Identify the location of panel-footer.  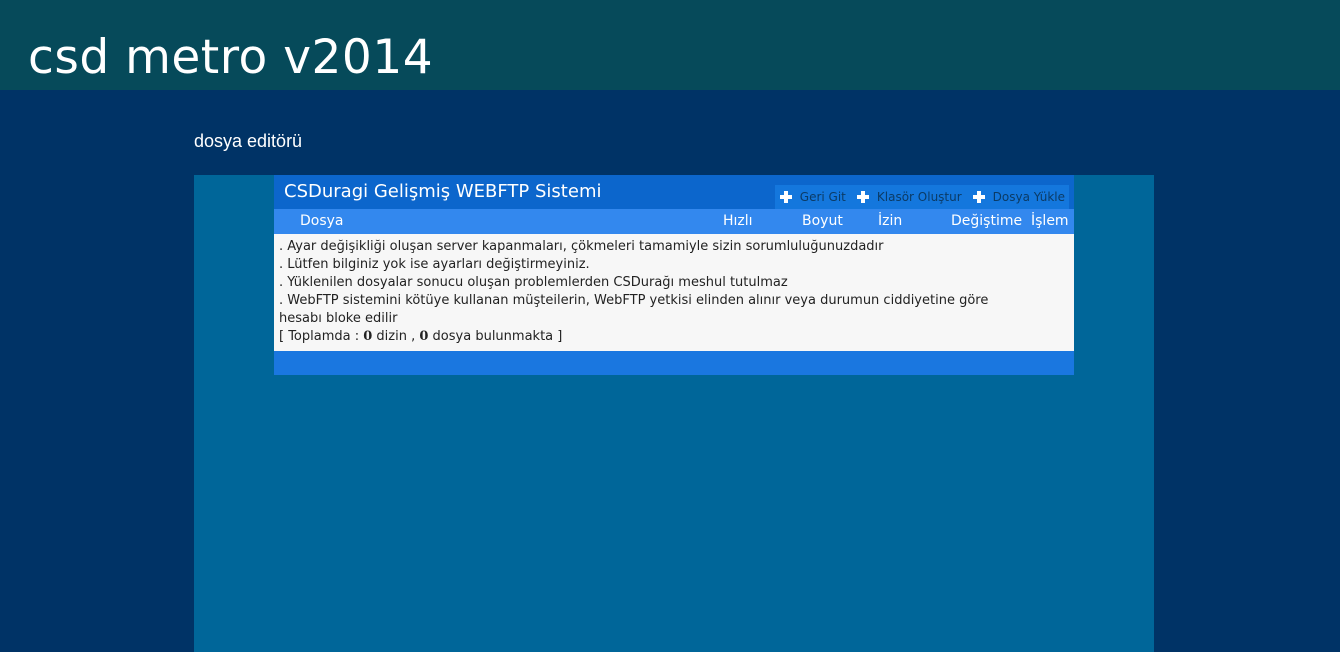
(674, 363).